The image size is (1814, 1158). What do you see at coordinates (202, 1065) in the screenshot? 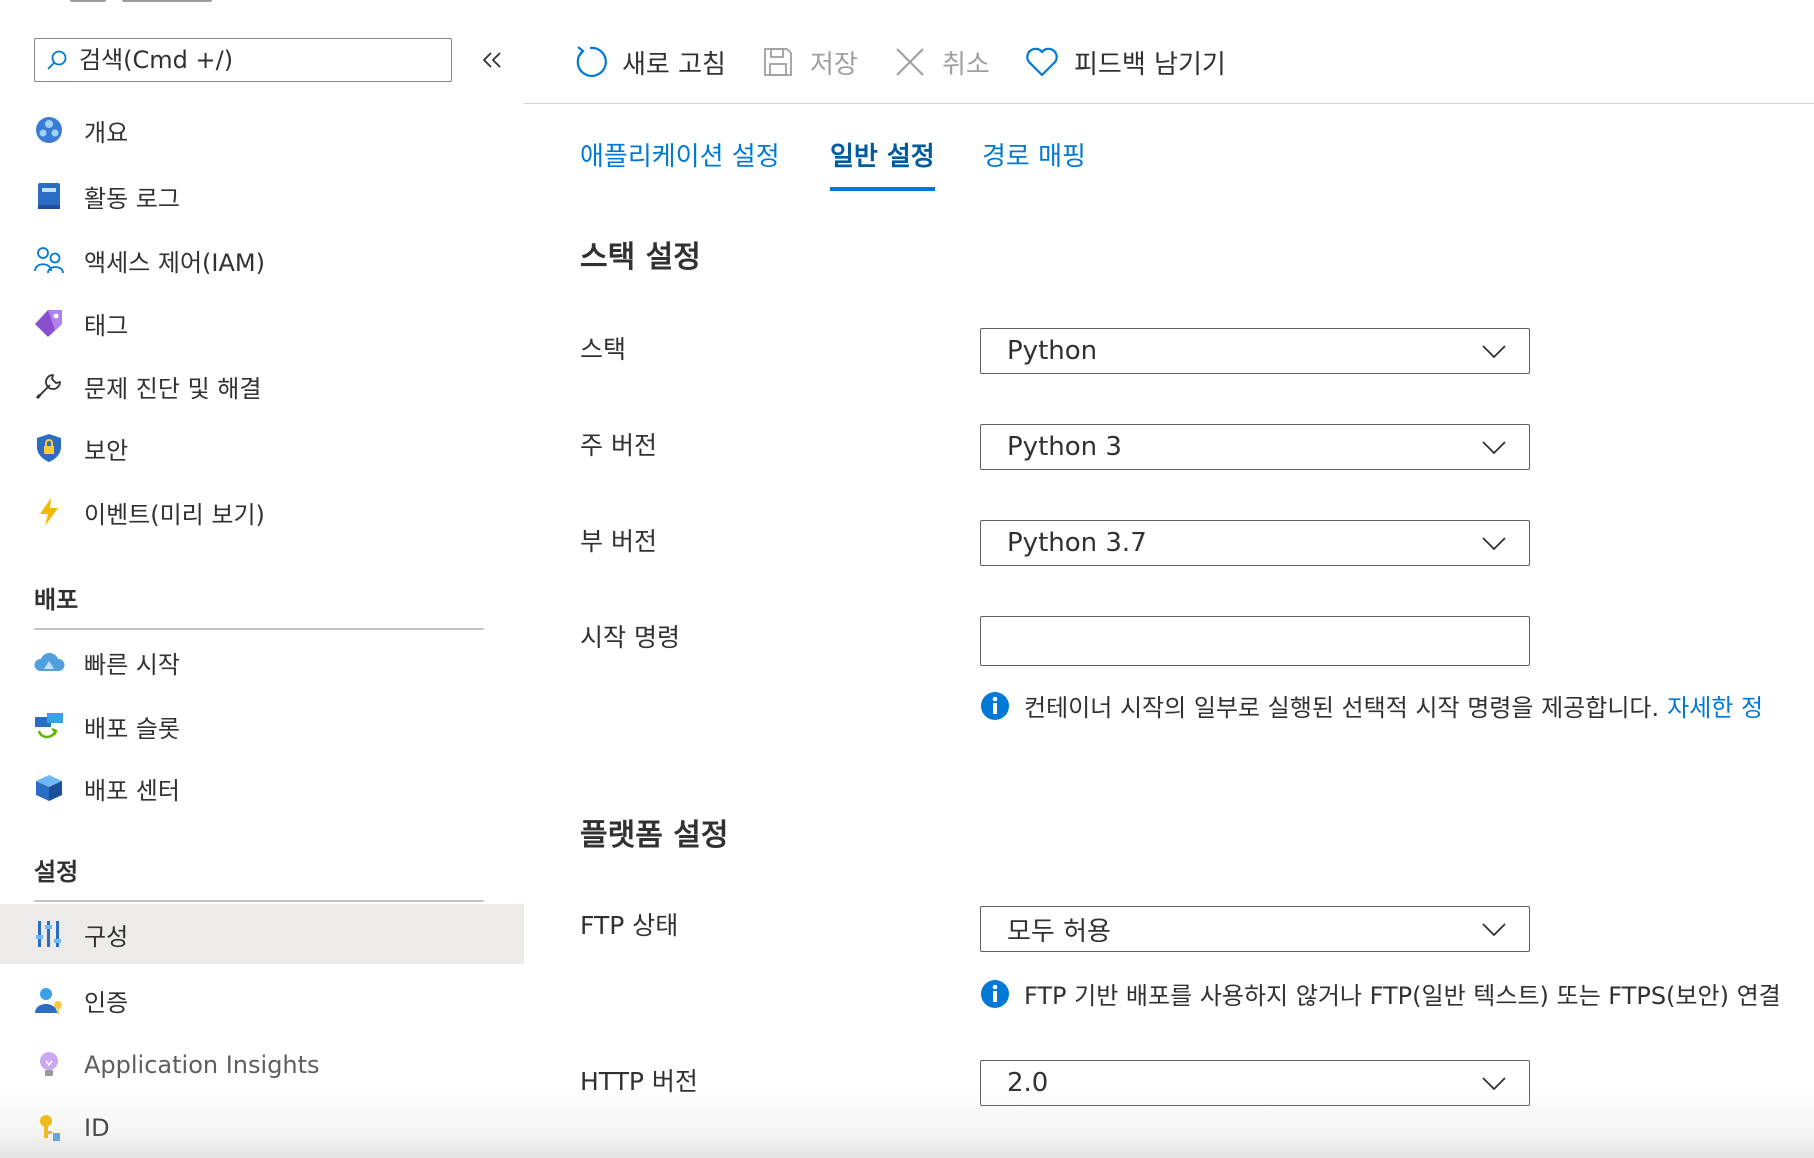
I see `sidebar-item-label: Application Insights` at bounding box center [202, 1065].